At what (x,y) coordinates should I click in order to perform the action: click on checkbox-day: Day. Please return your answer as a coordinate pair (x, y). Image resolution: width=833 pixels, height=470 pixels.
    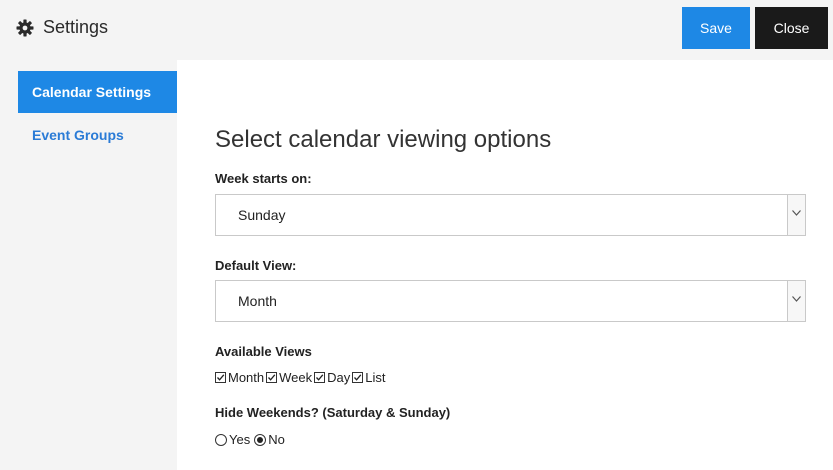
    Looking at the image, I should click on (332, 377).